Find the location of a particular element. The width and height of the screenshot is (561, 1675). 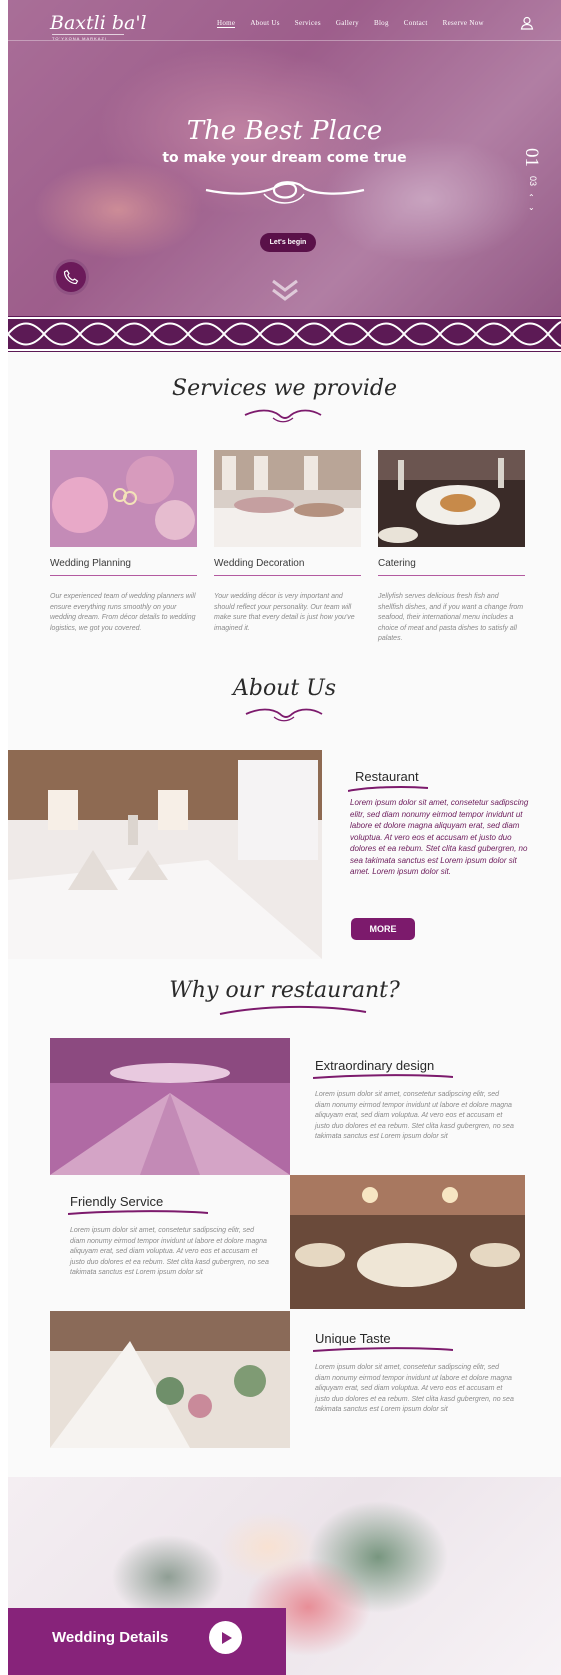

why-item-heading: Extraordinary design is located at coordinates (375, 1065).